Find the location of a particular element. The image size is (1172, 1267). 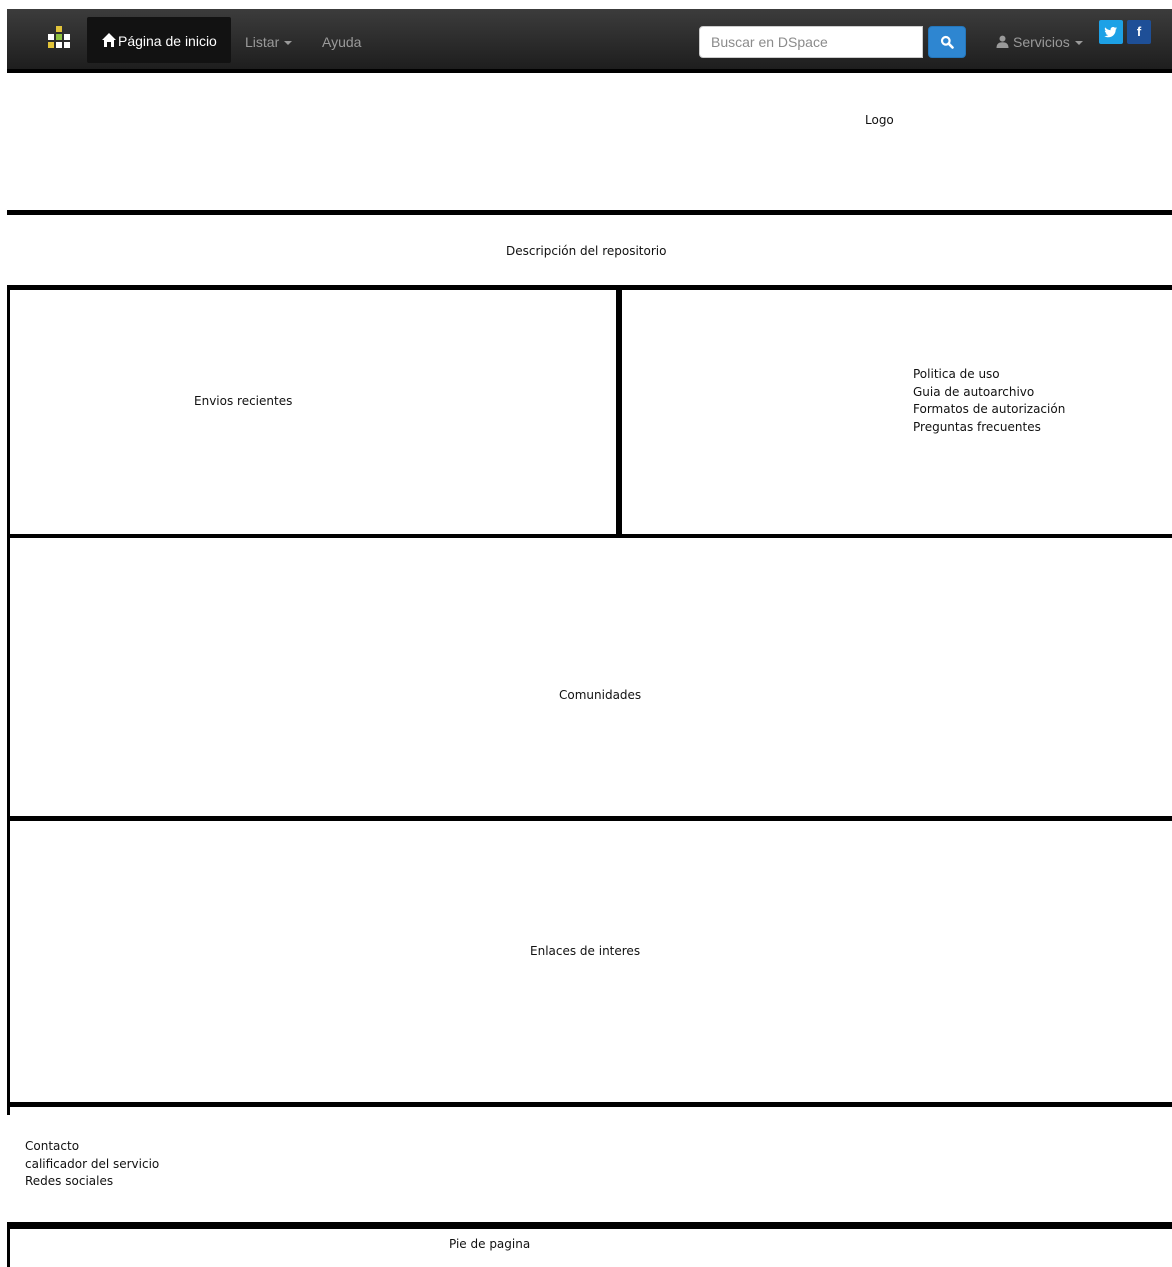

twitter-button is located at coordinates (1111, 32).